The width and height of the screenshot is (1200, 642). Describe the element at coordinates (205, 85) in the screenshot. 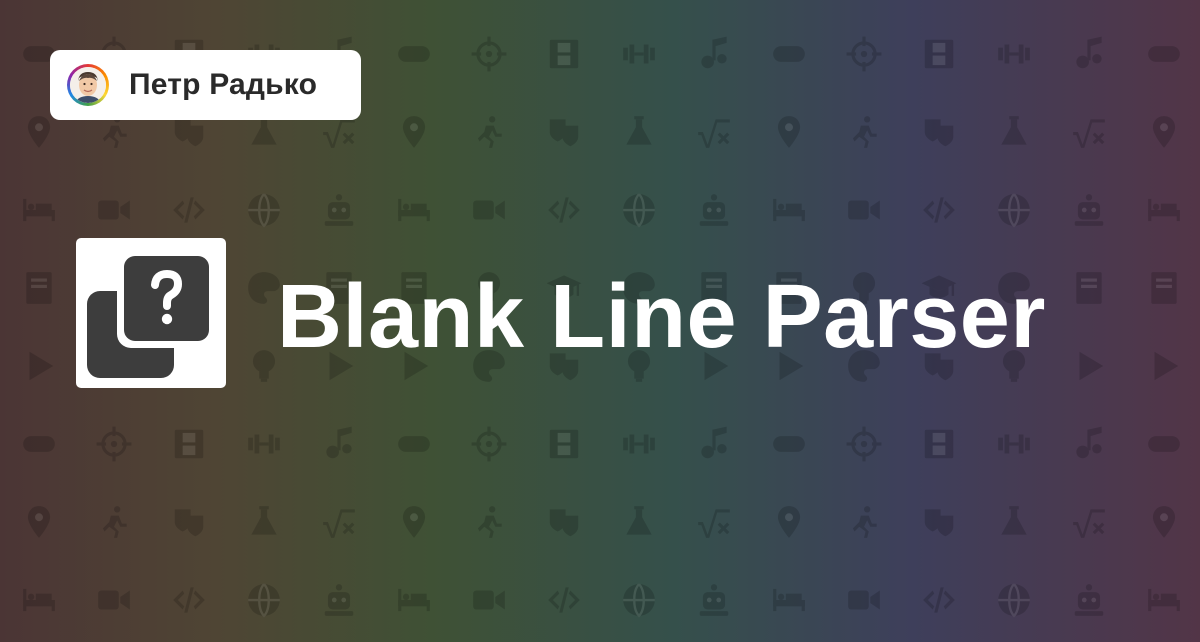

I see `author-chip: Петр Радько` at that location.